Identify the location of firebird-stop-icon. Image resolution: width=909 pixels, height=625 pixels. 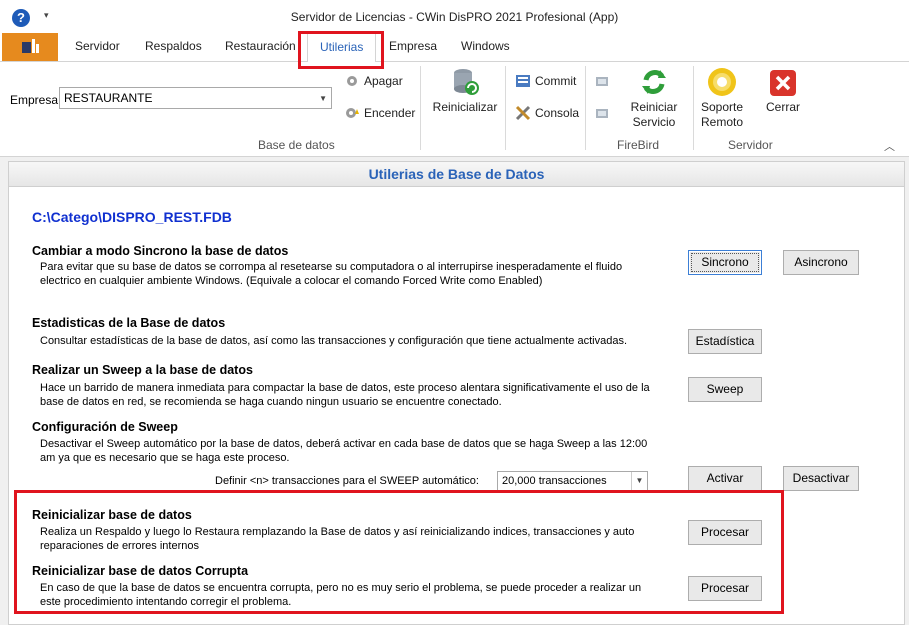
(603, 114).